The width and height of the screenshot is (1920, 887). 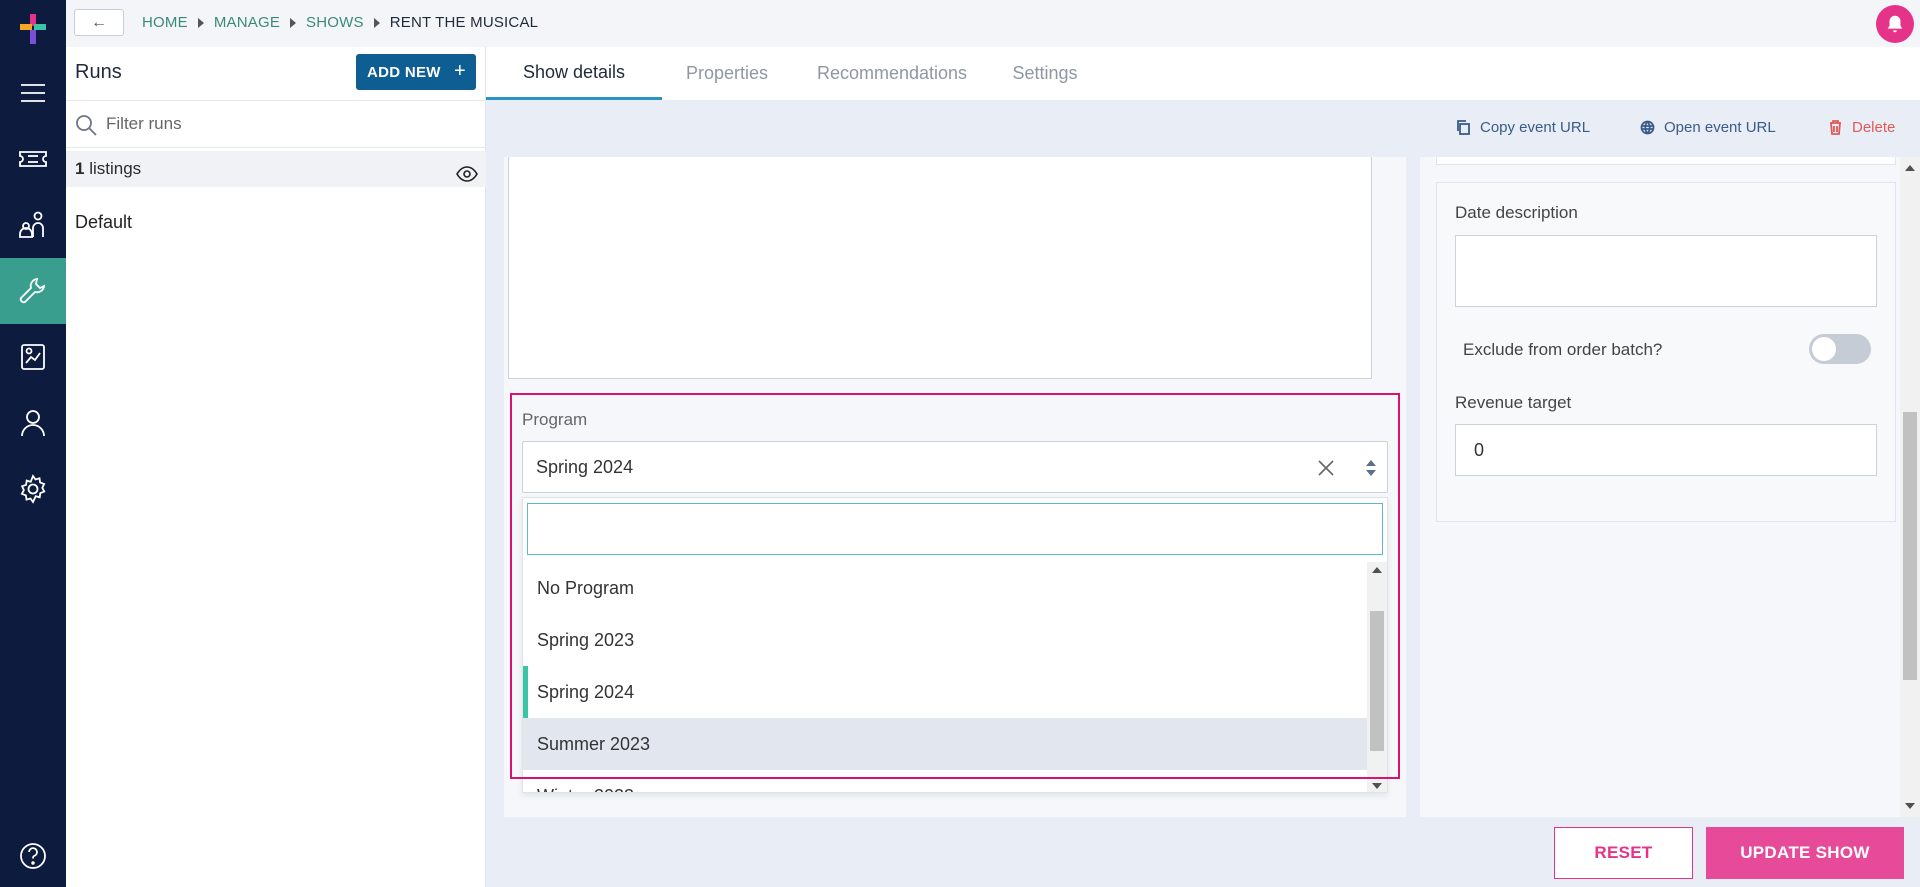 I want to click on description-editor, so click(x=940, y=268).